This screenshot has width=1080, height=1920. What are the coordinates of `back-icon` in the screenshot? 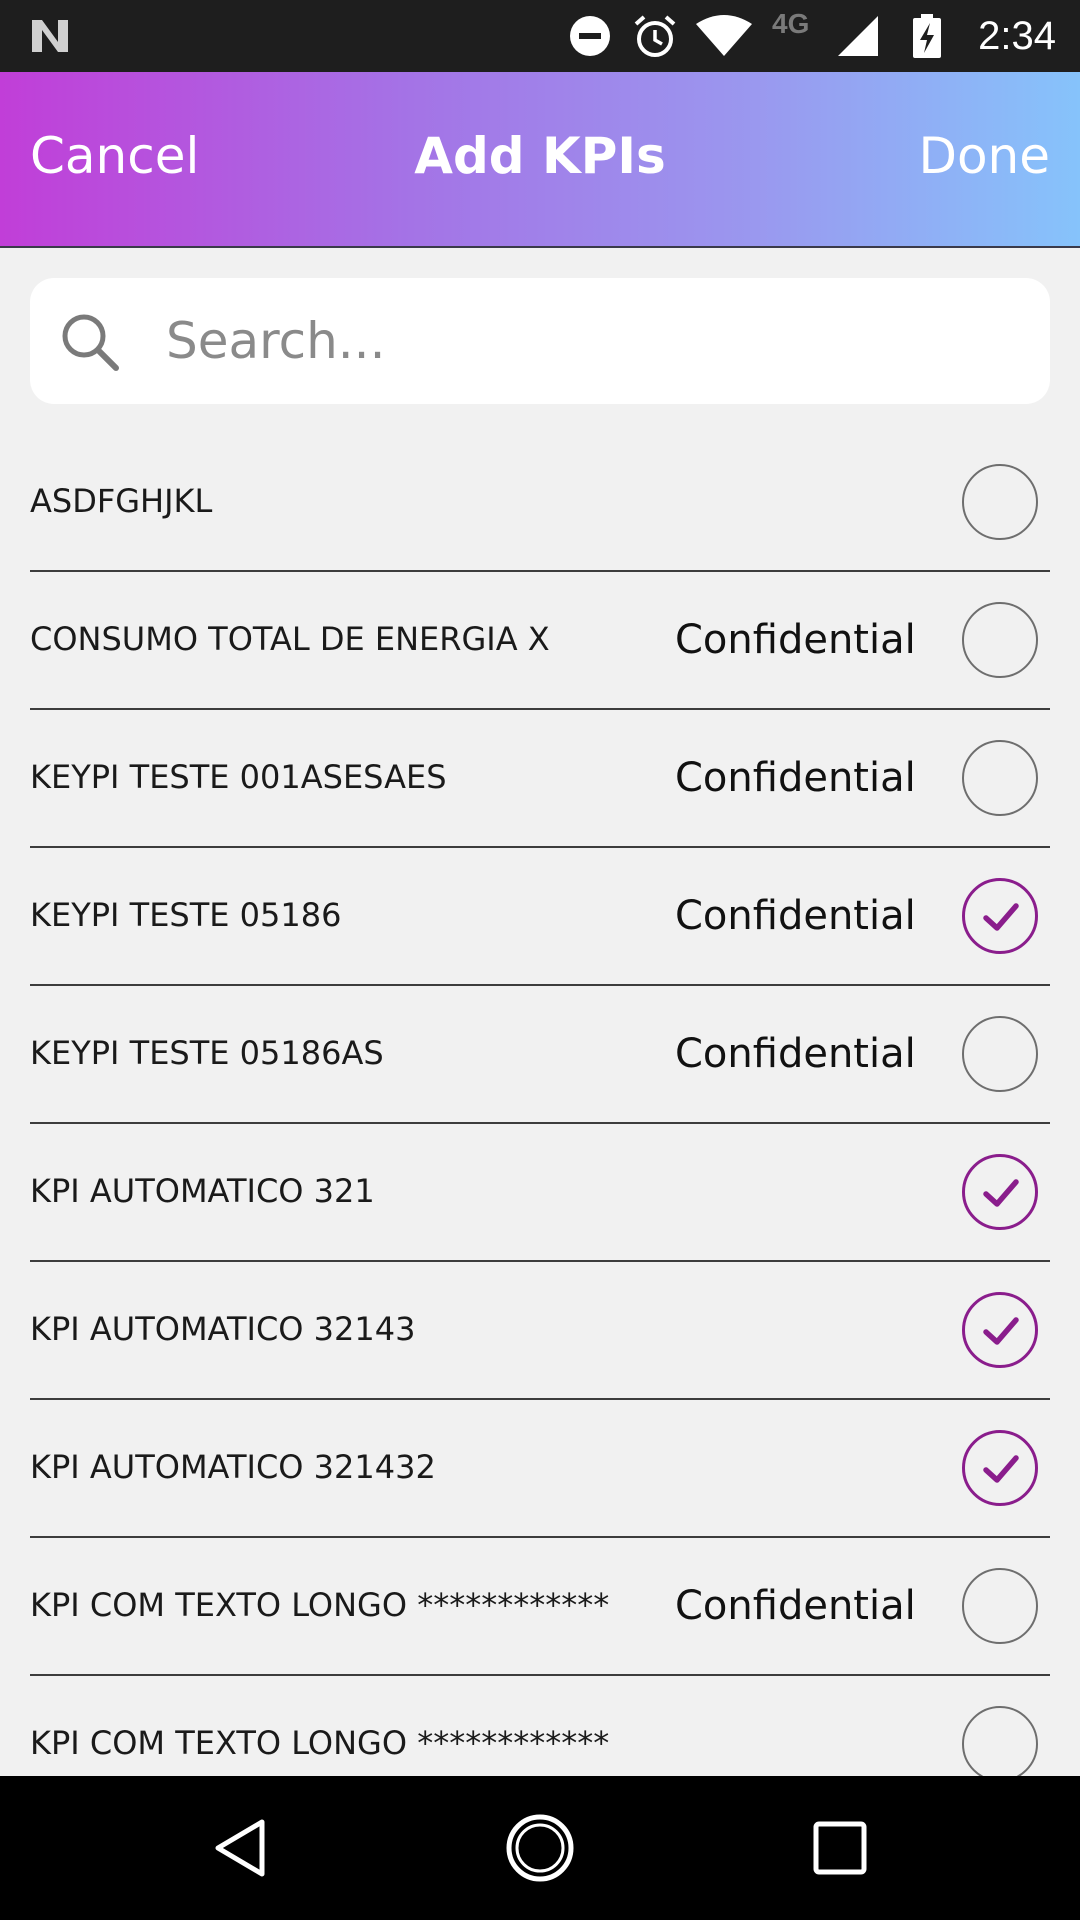 It's located at (240, 1848).